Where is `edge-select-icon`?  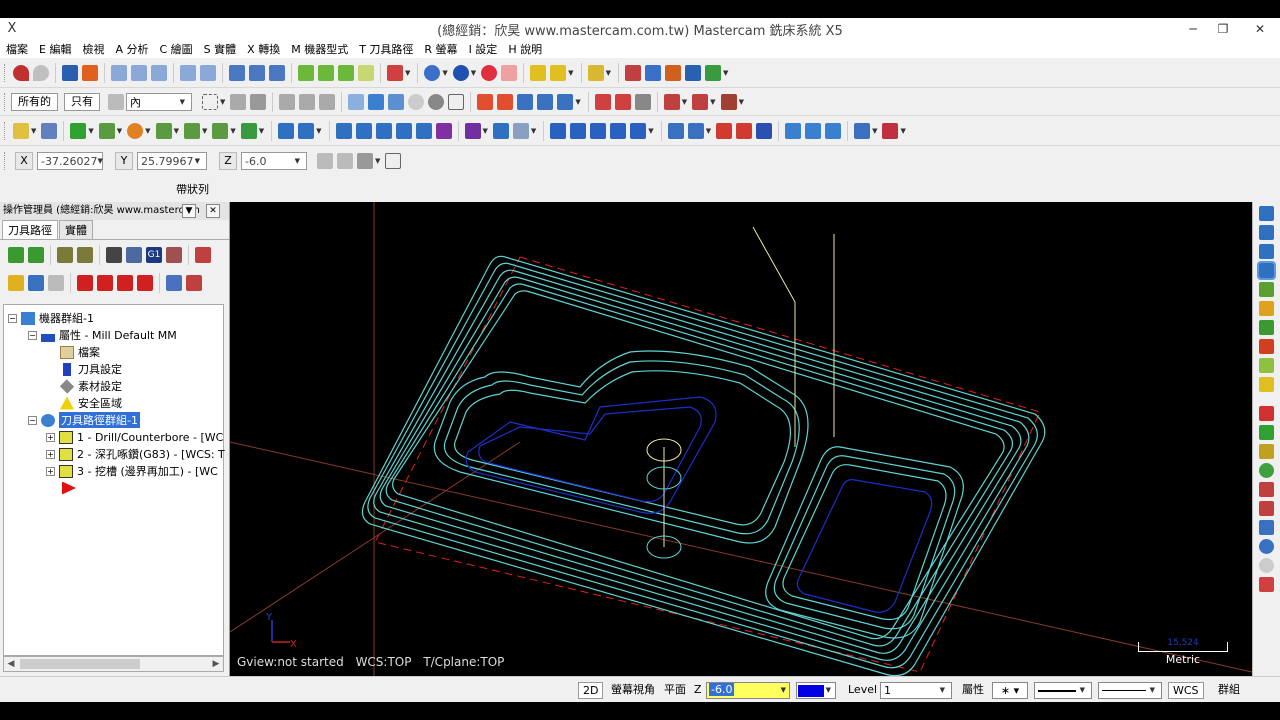 edge-select-icon is located at coordinates (307, 101).